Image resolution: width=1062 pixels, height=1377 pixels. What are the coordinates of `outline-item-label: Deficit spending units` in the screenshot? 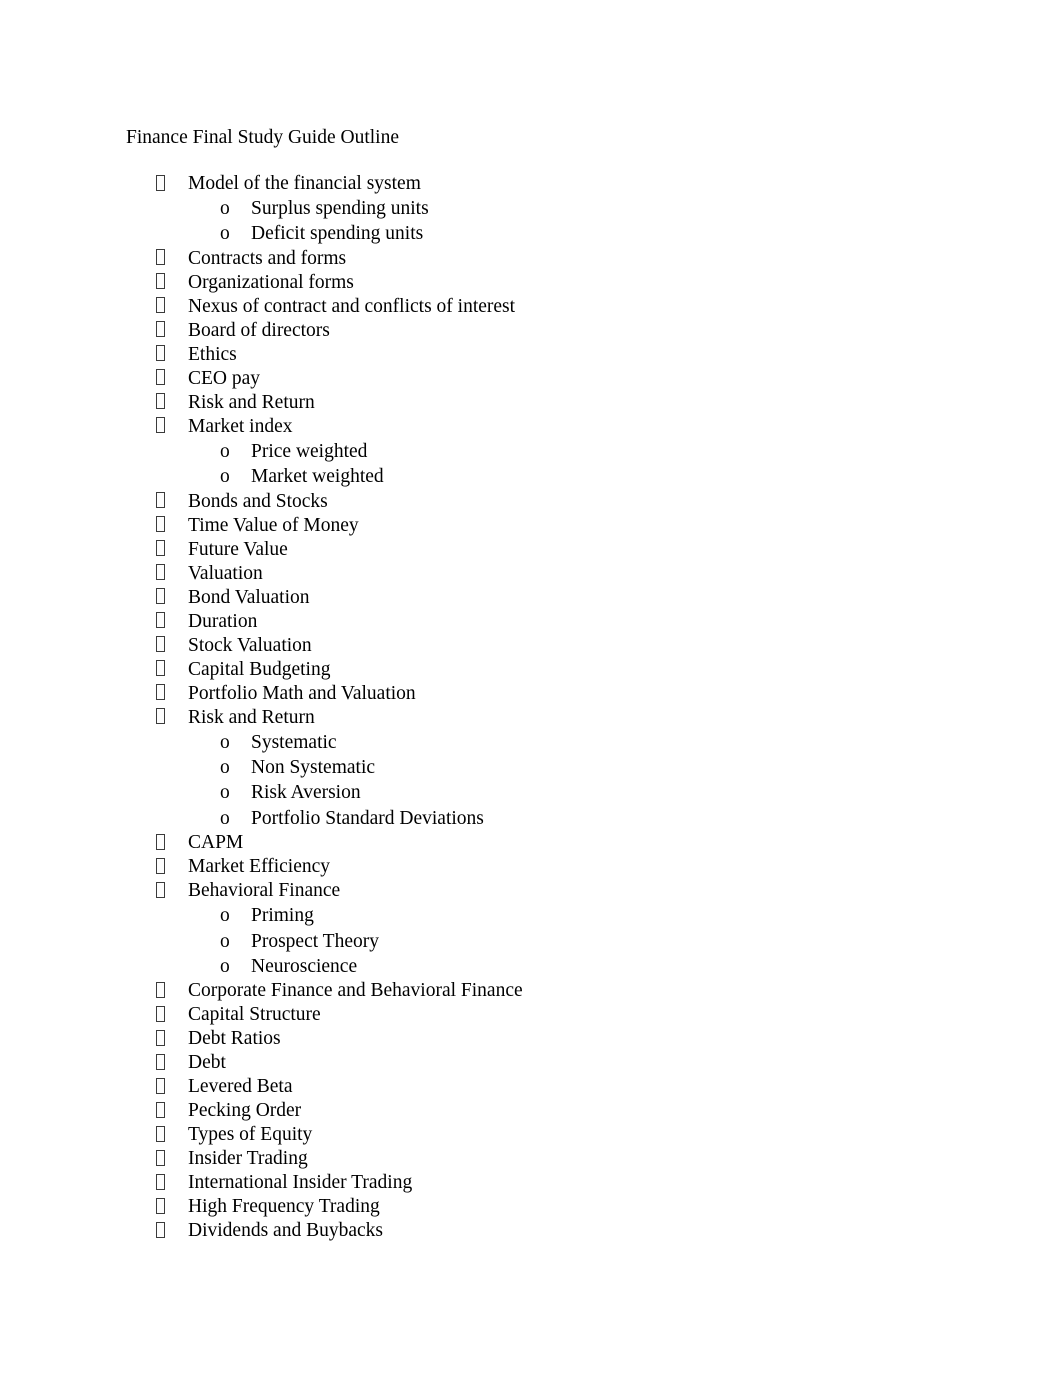 It's located at (337, 234).